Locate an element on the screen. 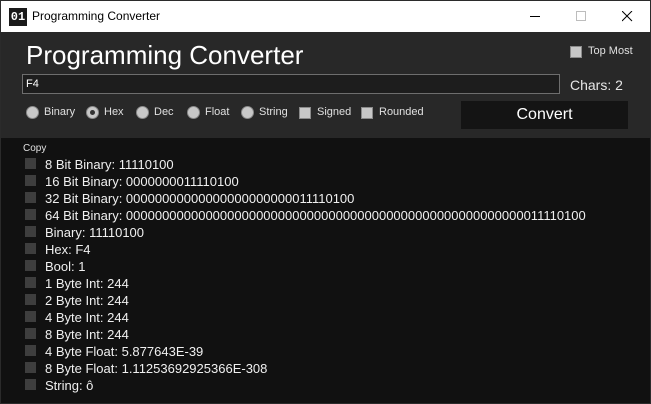 This screenshot has width=651, height=404. result-row-8byte-int: 8 Byte Int: 244 is located at coordinates (337, 334).